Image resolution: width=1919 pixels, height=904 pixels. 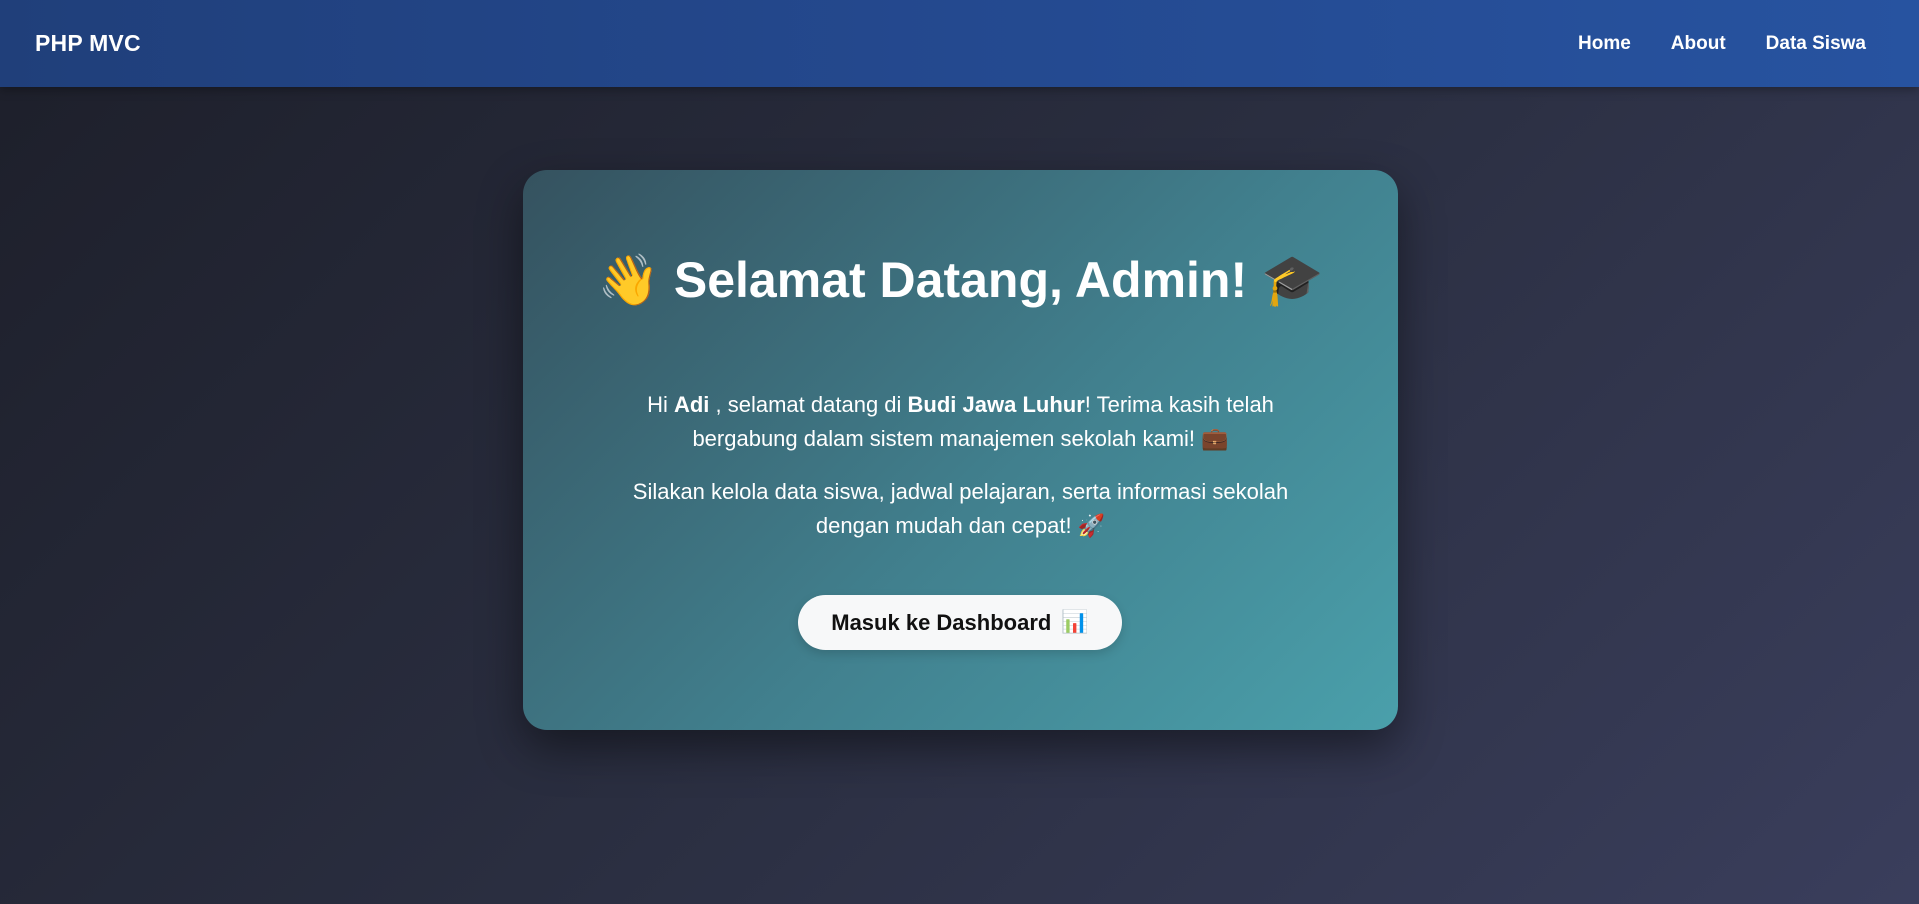 I want to click on nav-link-home: Home, so click(x=1604, y=44).